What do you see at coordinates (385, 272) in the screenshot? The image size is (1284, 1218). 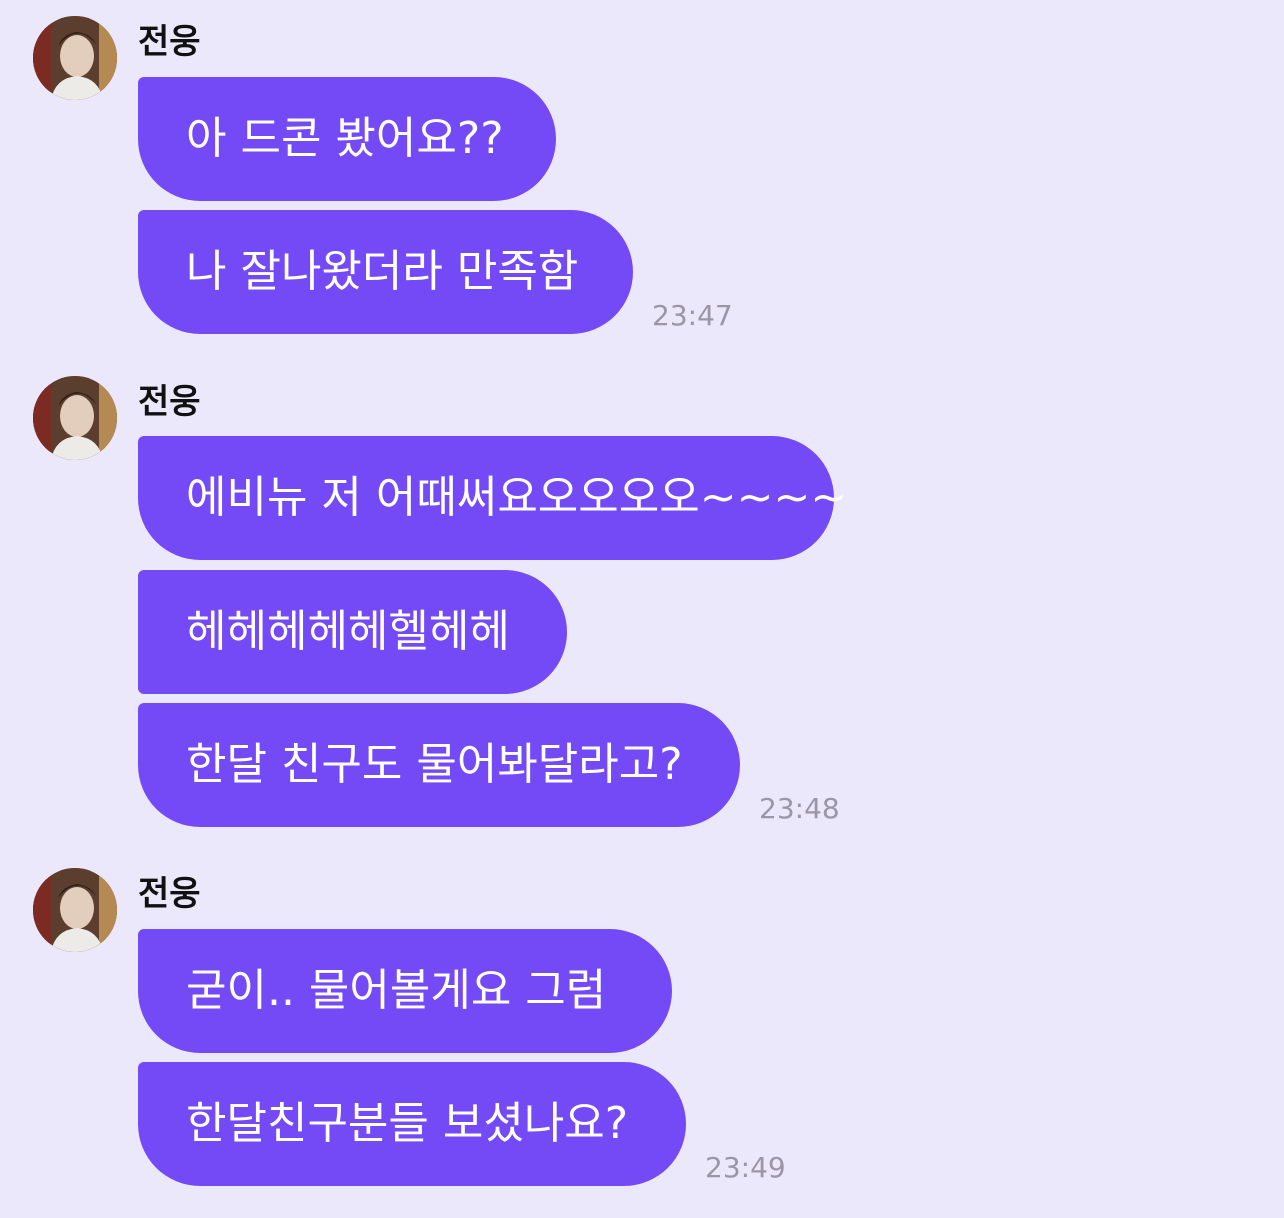 I see `message-bubble: 나 잘나왔더라 만족함` at bounding box center [385, 272].